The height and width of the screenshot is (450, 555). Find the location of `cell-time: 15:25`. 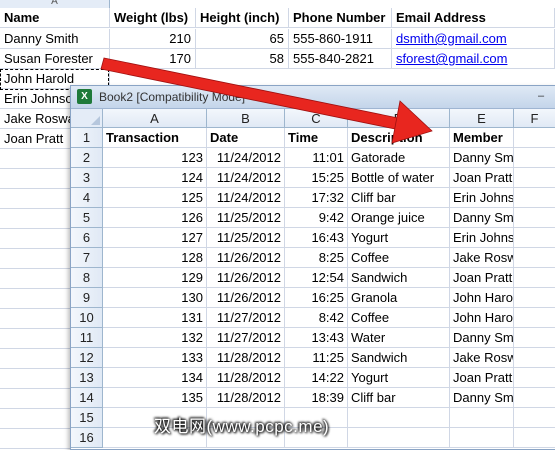

cell-time: 15:25 is located at coordinates (316, 178).